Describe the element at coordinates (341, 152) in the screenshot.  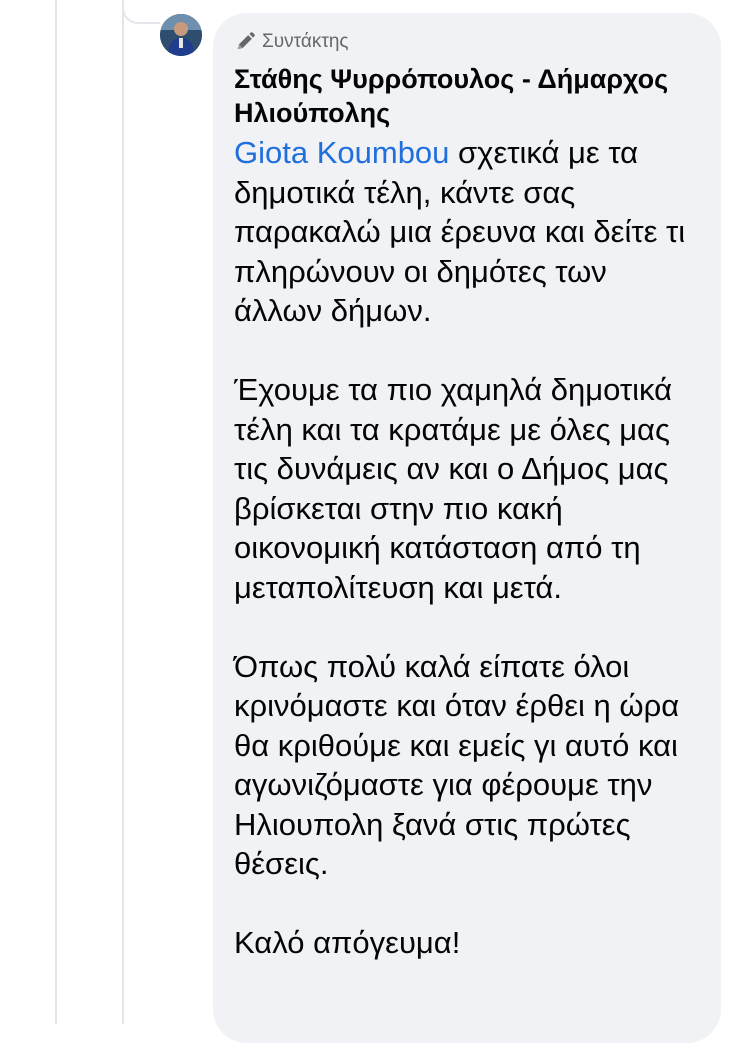
I see `mention-link: Giota Koumbou` at that location.